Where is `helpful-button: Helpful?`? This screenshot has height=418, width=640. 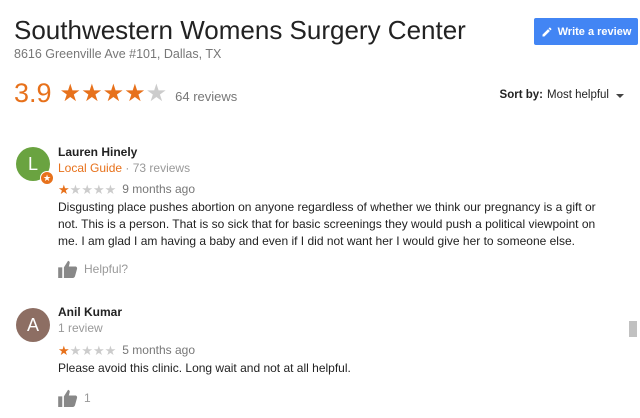 helpful-button: Helpful? is located at coordinates (93, 269).